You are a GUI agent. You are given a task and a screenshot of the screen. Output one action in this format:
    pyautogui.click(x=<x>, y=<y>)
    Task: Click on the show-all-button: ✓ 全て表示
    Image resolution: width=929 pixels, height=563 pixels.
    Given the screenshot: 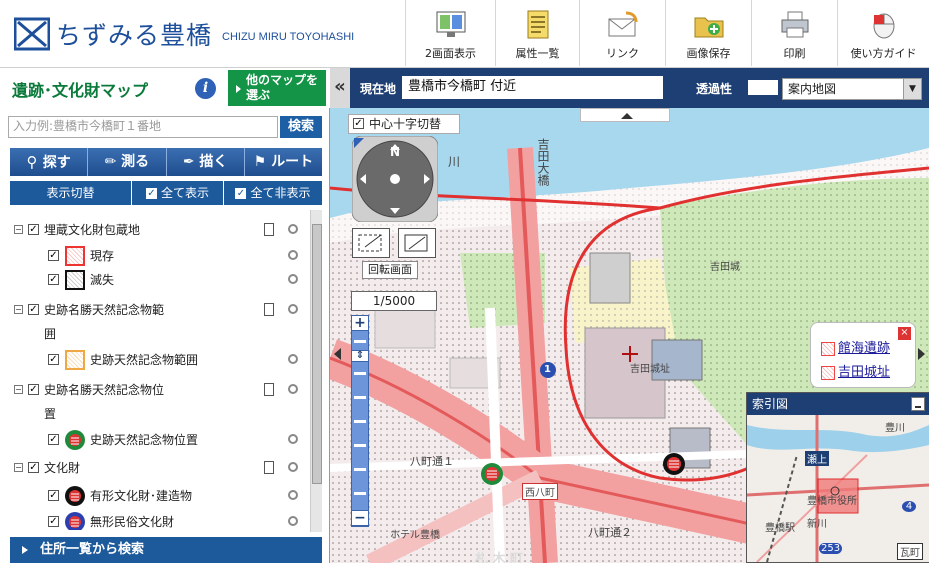 What is the action you would take?
    pyautogui.click(x=178, y=193)
    